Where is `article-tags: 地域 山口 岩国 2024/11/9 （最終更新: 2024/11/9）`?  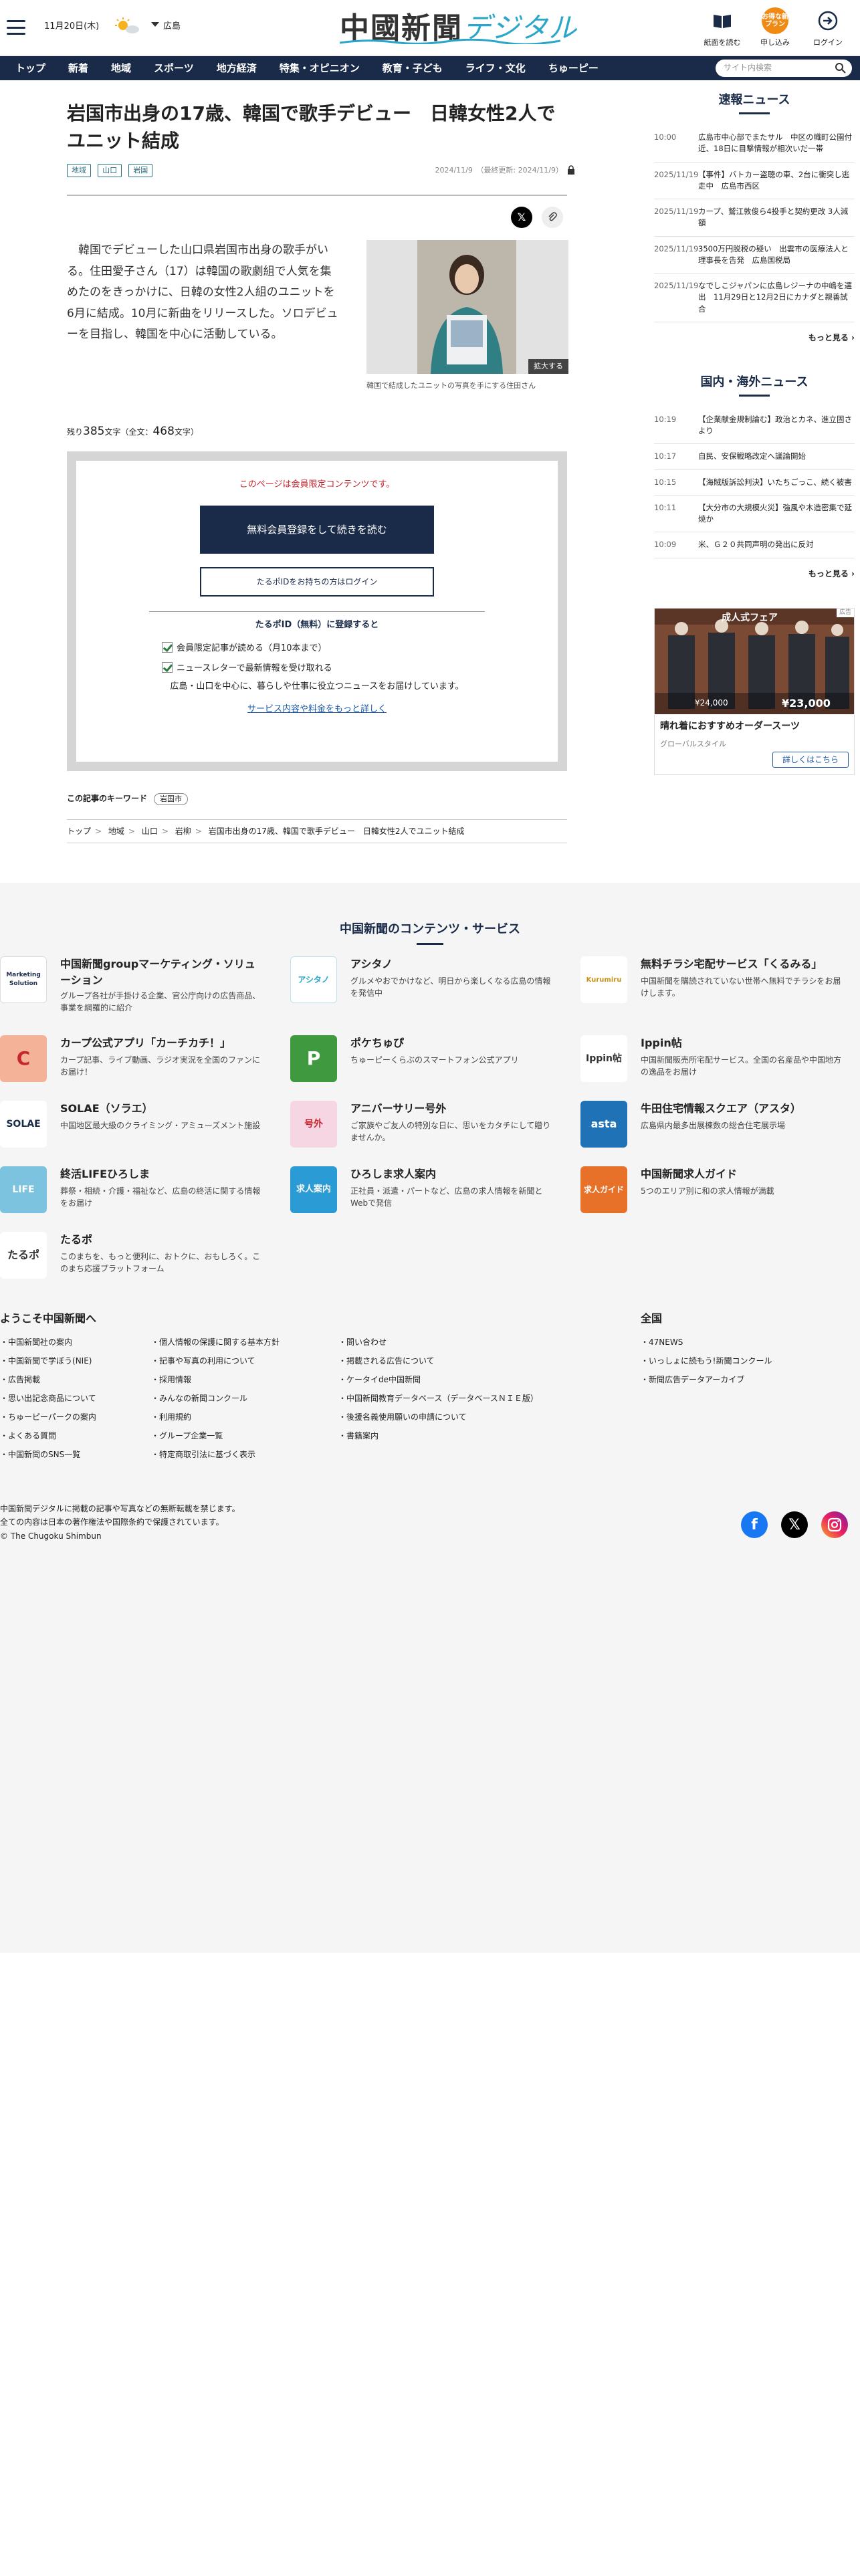 article-tags: 地域 山口 岩国 2024/11/9 （最終更新: 2024/11/9） is located at coordinates (320, 171).